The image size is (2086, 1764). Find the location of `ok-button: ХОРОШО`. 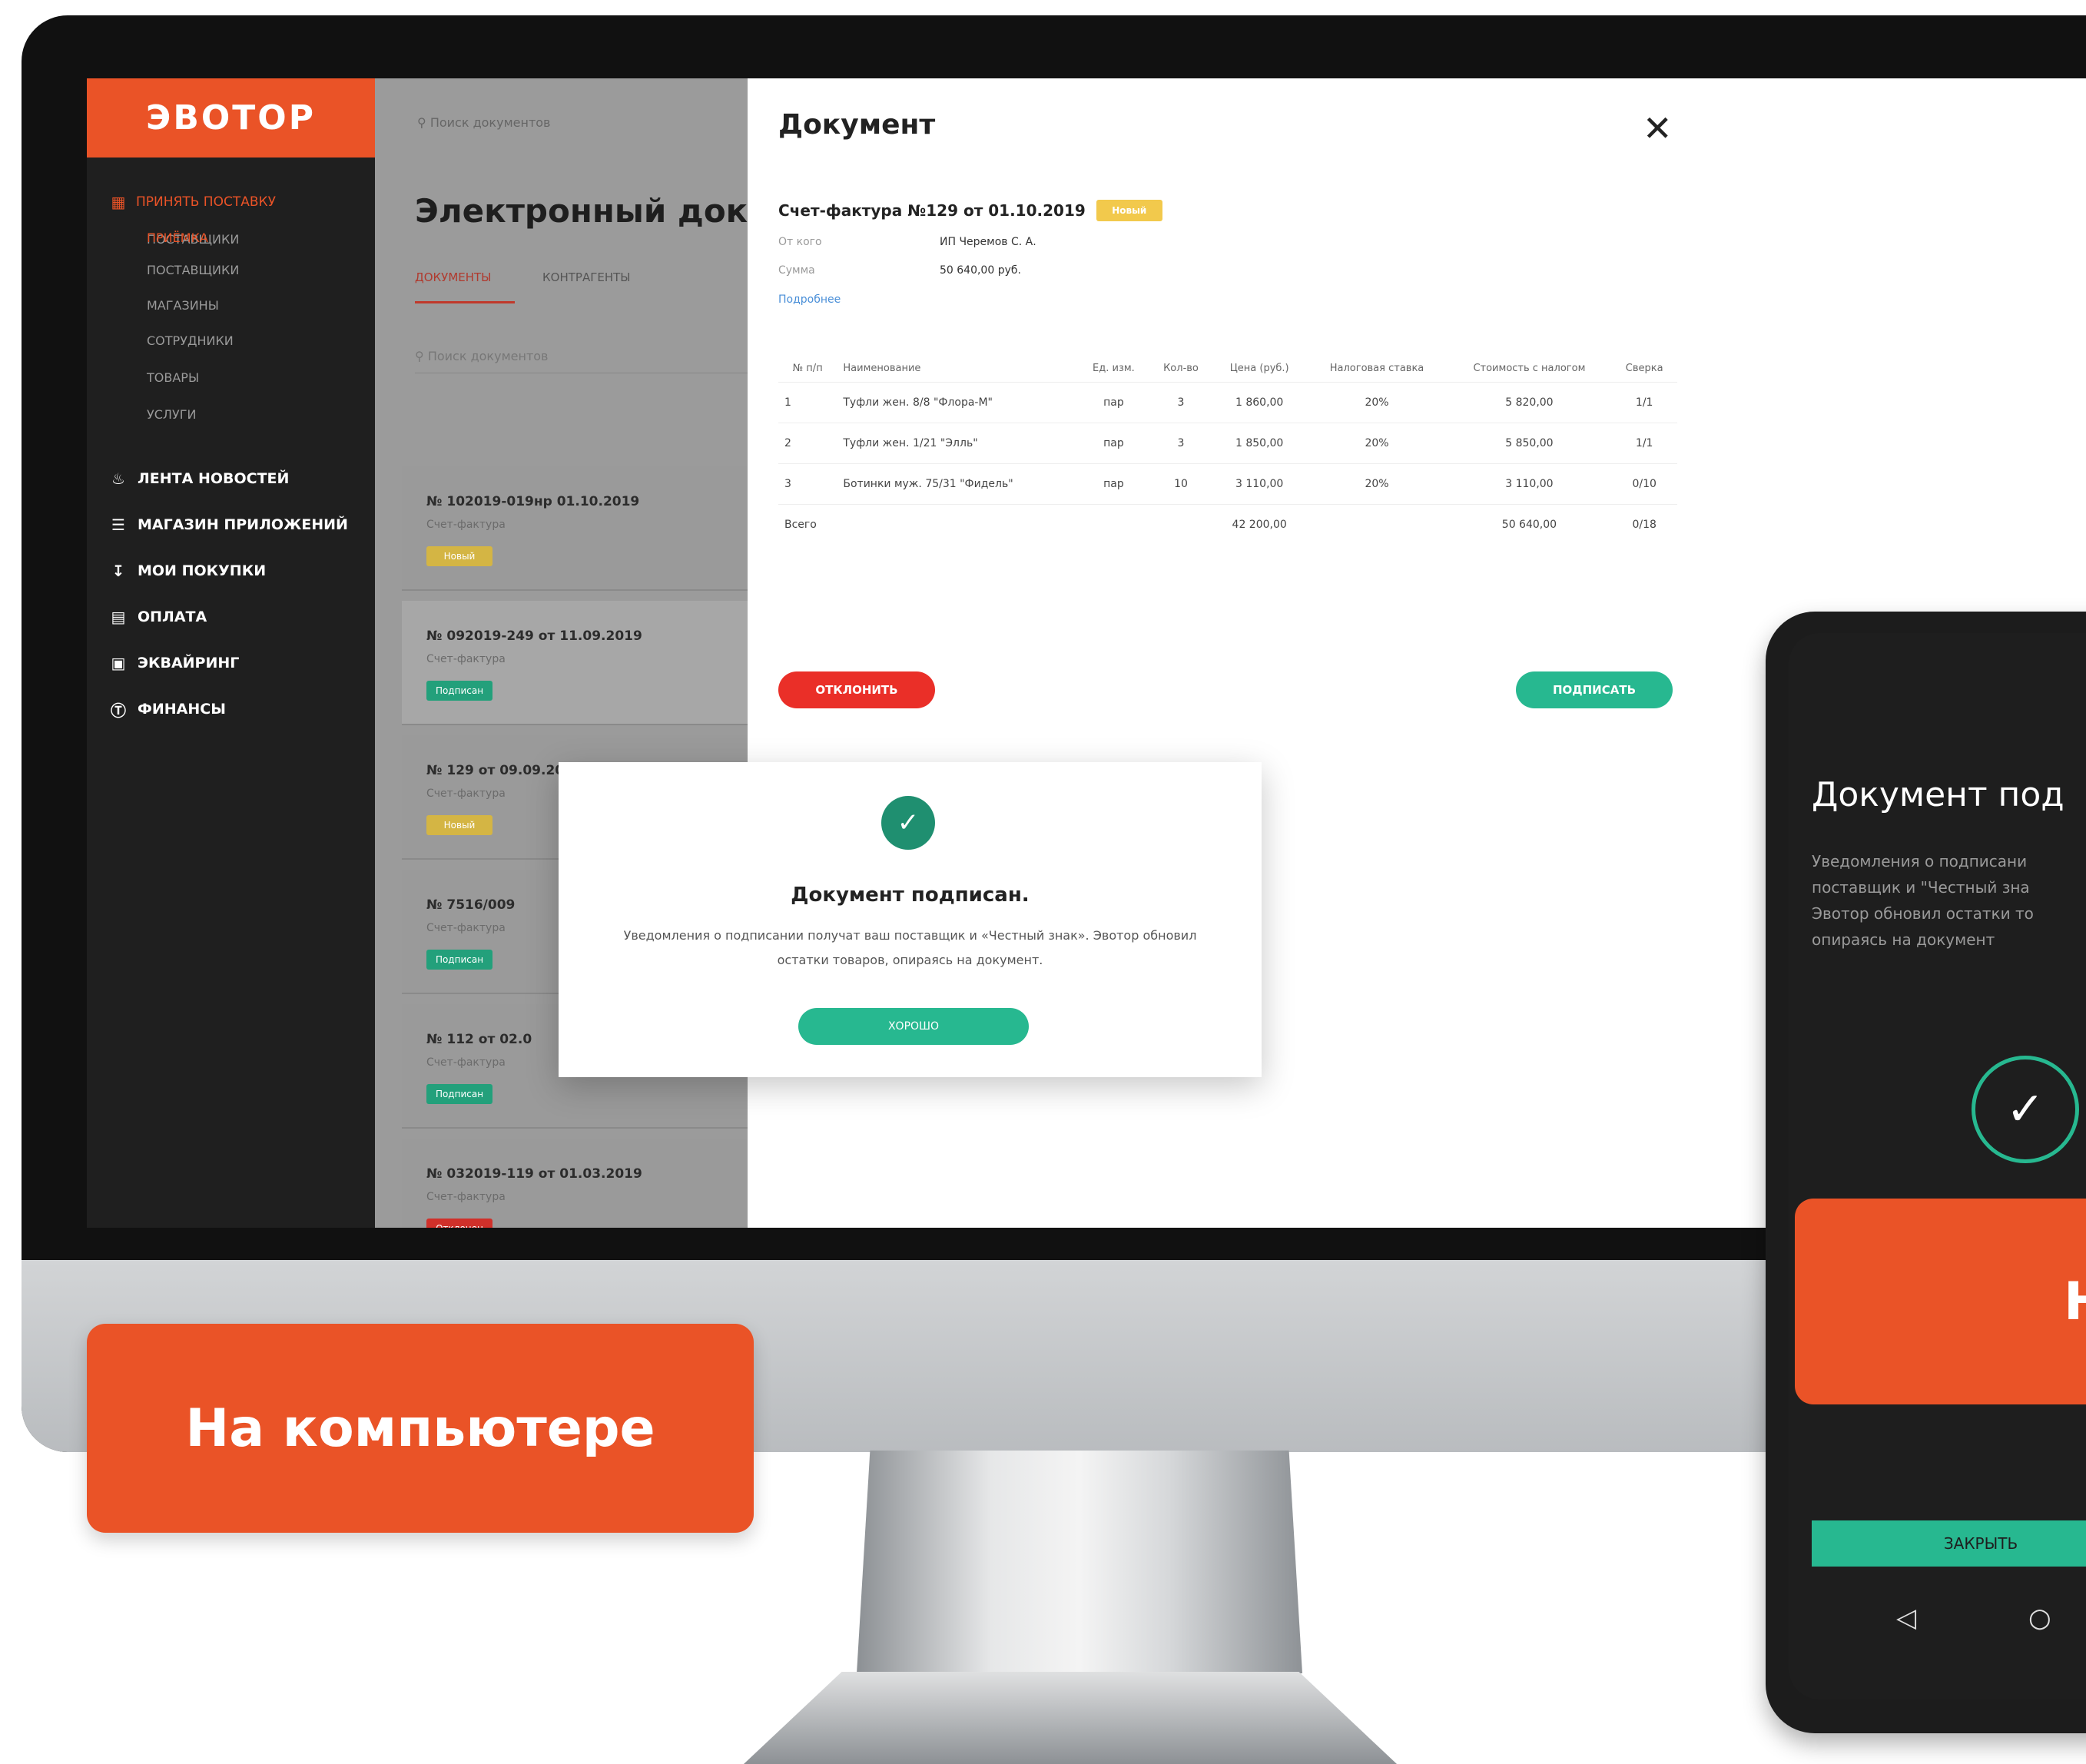

ok-button: ХОРОШО is located at coordinates (913, 1026).